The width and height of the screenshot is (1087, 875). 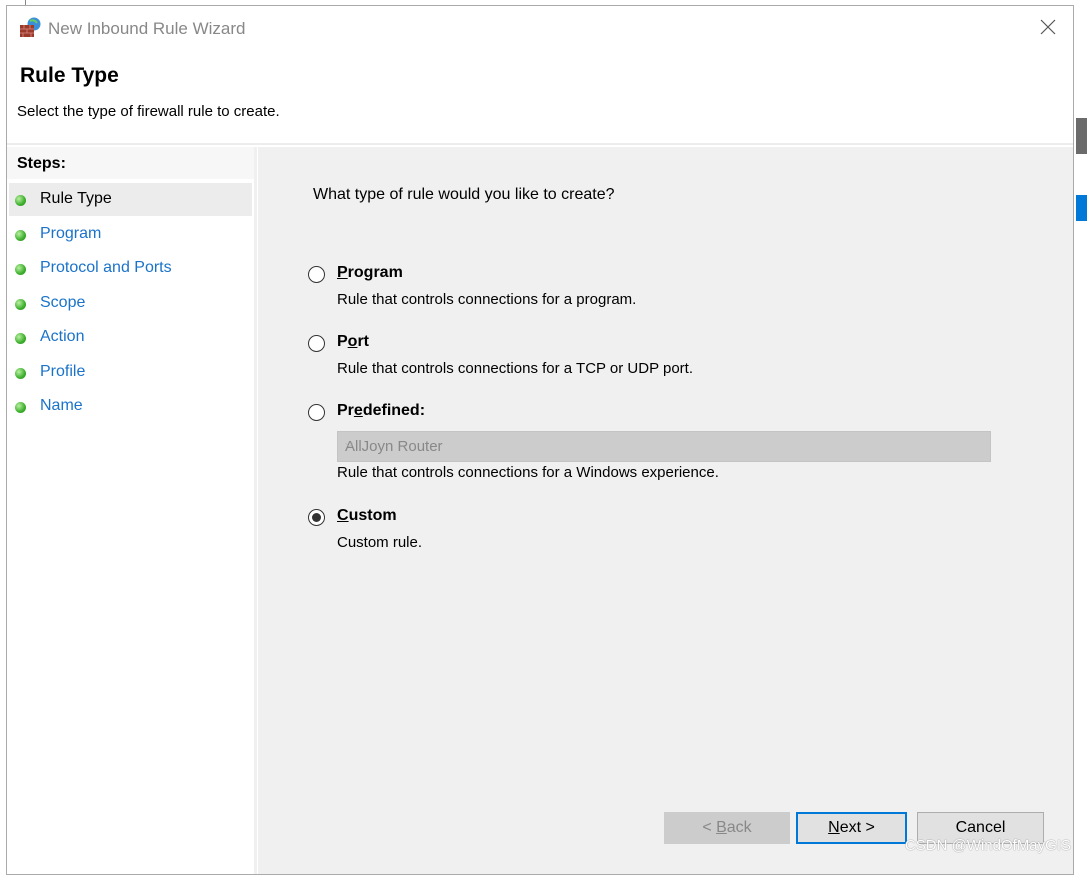 What do you see at coordinates (664, 446) in the screenshot?
I see `predefined-dropdown: AllJoyn Router ⌵` at bounding box center [664, 446].